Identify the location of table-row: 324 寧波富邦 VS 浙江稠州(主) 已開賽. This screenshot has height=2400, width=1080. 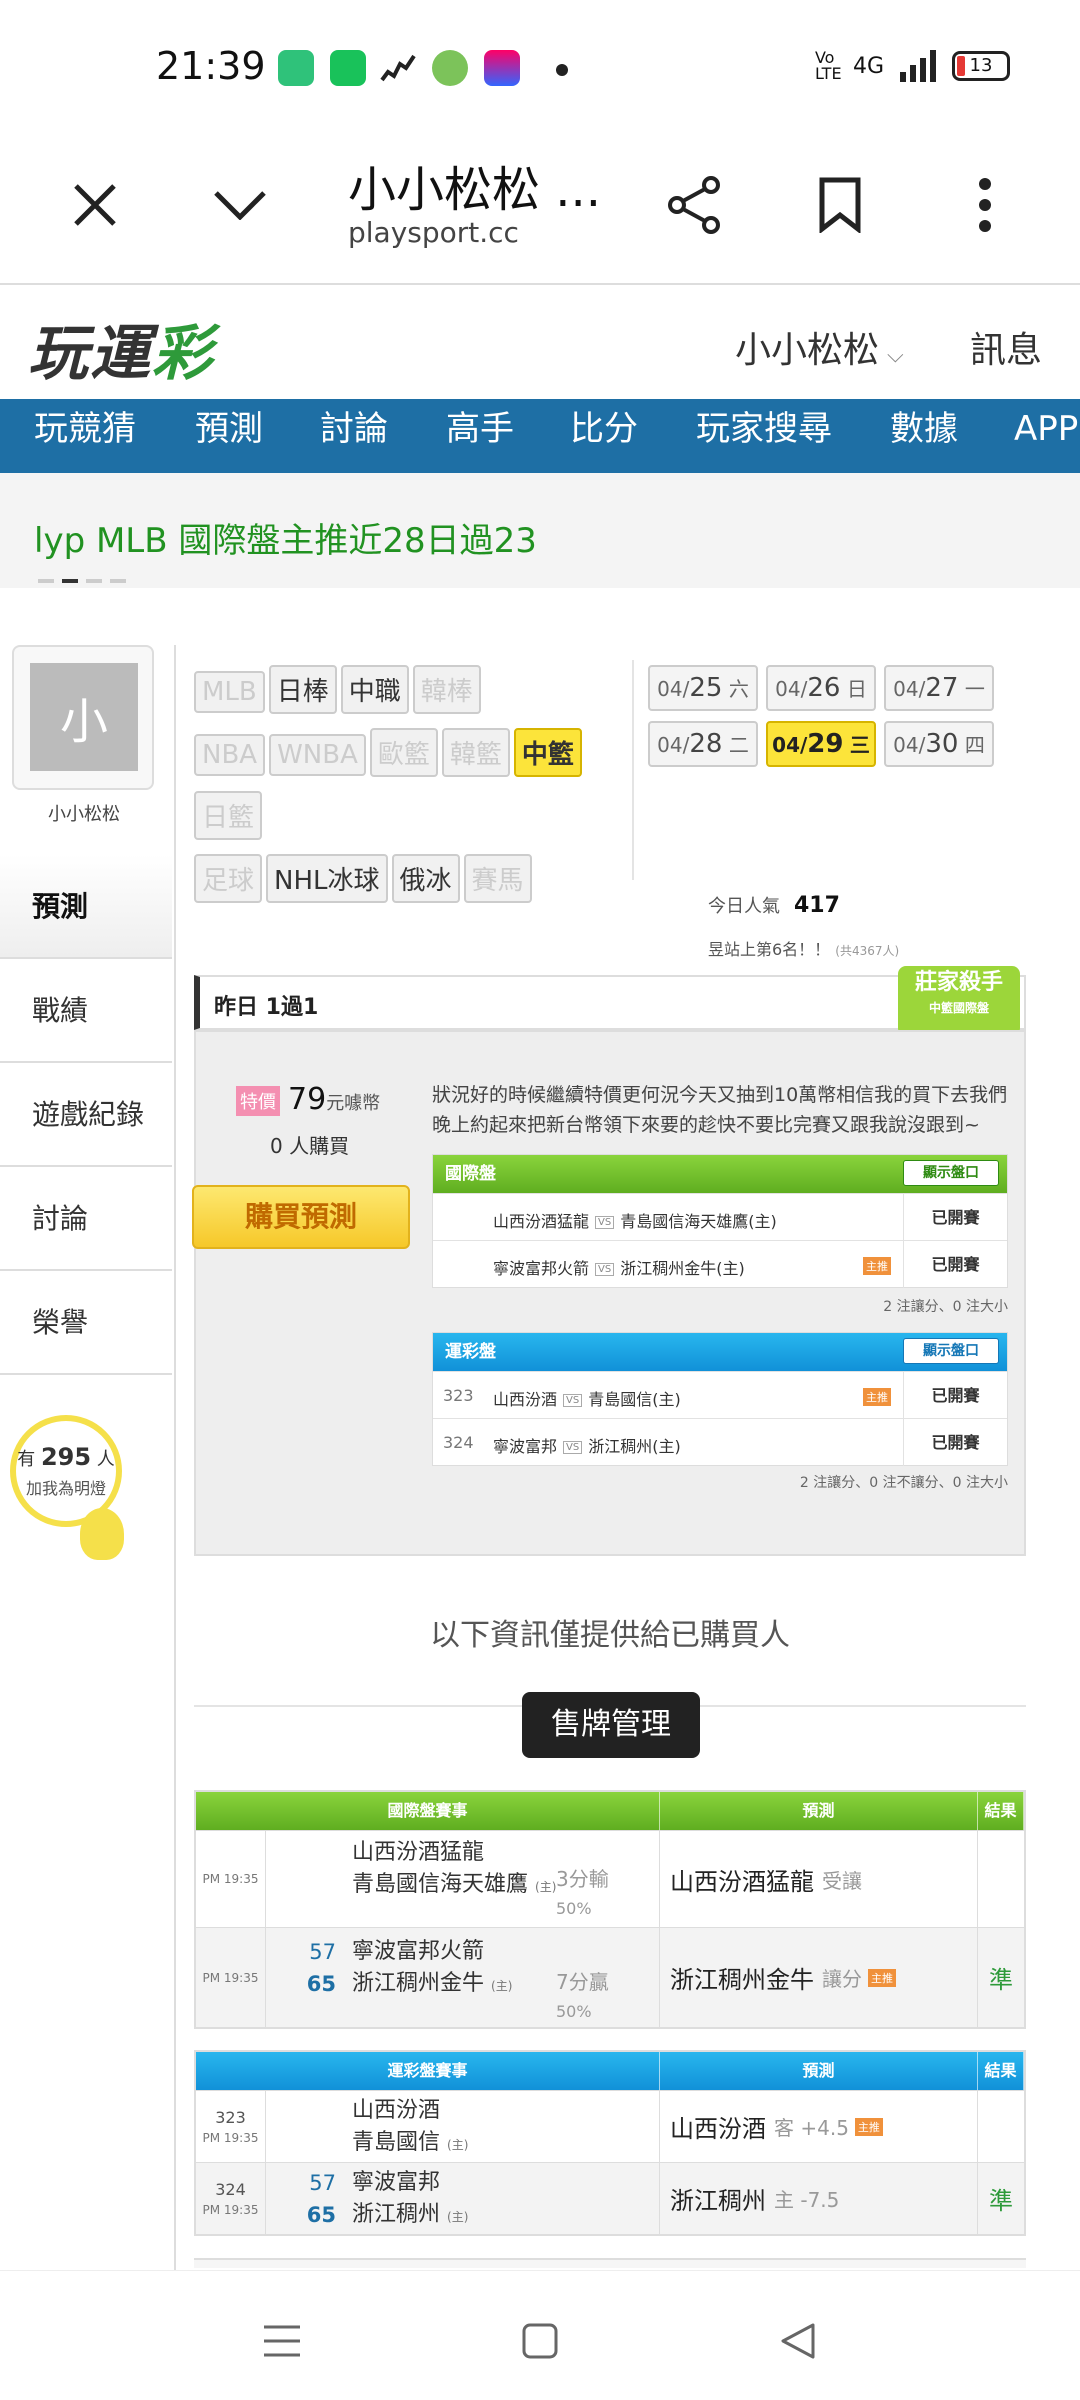
(720, 1442).